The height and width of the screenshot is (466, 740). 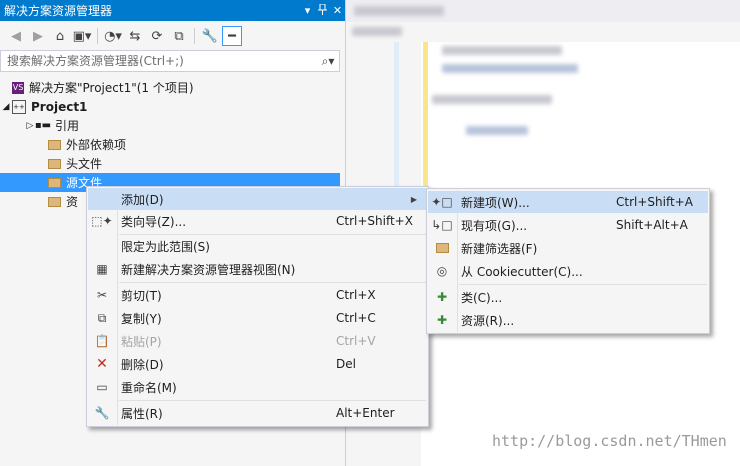 I want to click on add-resource-icon: ✚, so click(x=442, y=320).